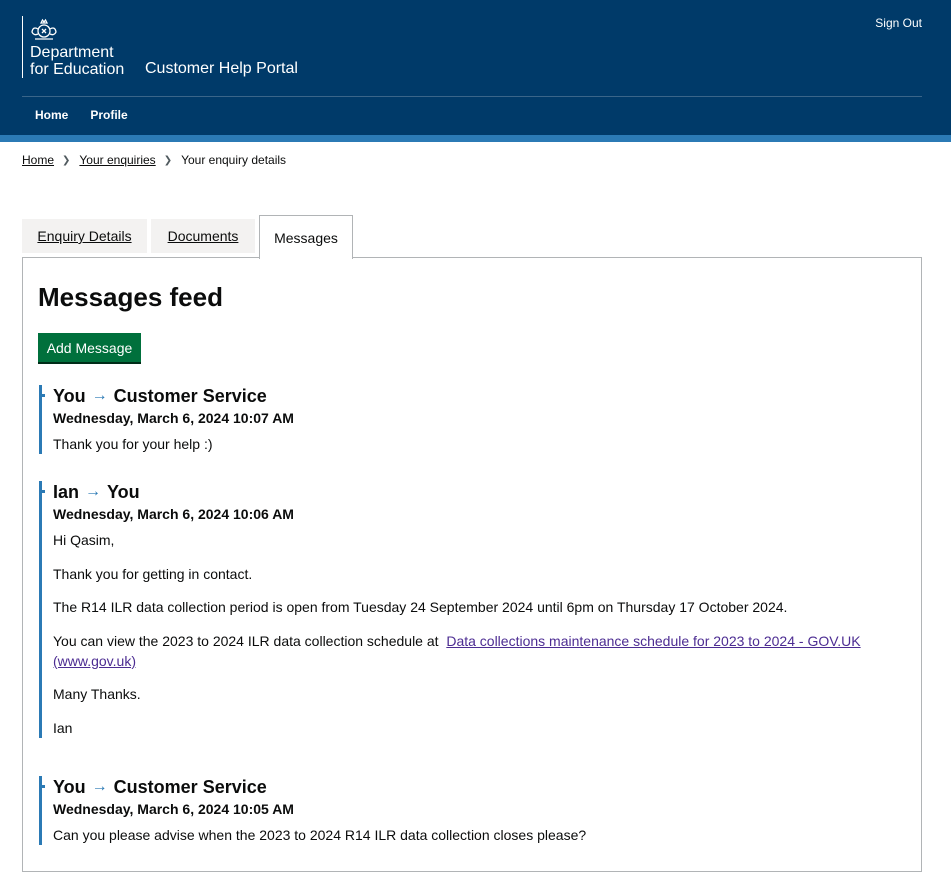 The height and width of the screenshot is (896, 951). What do you see at coordinates (97, 694) in the screenshot?
I see `message-text: Many Thanks.` at bounding box center [97, 694].